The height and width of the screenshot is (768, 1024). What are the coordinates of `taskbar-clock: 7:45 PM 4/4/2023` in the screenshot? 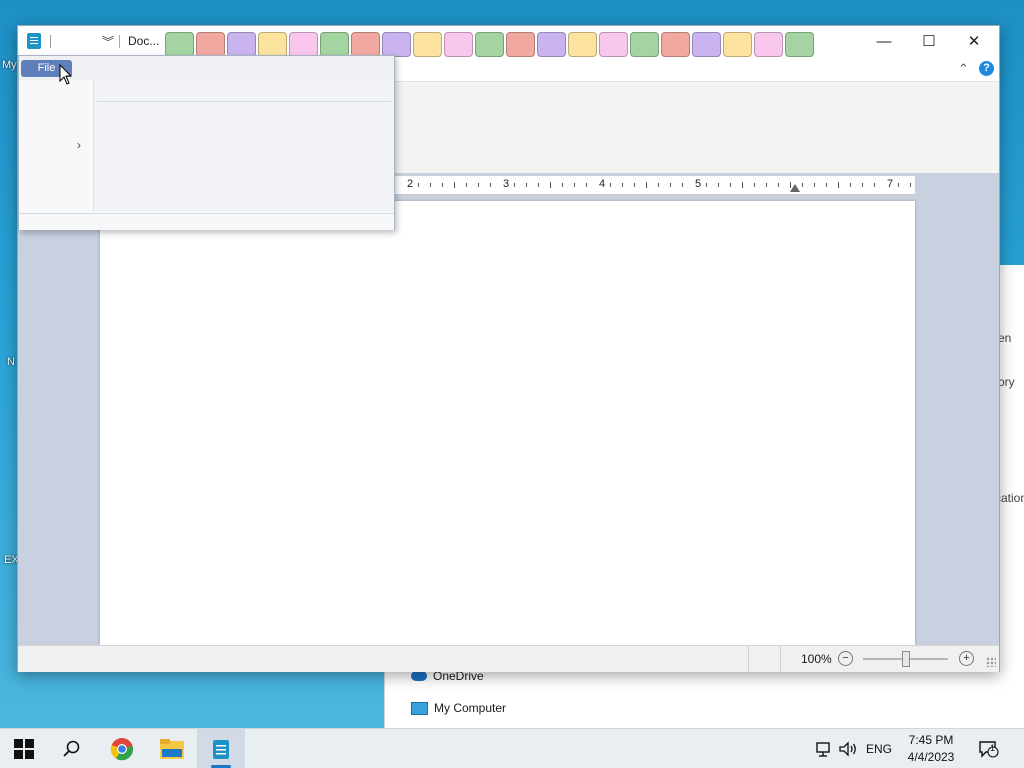 It's located at (931, 749).